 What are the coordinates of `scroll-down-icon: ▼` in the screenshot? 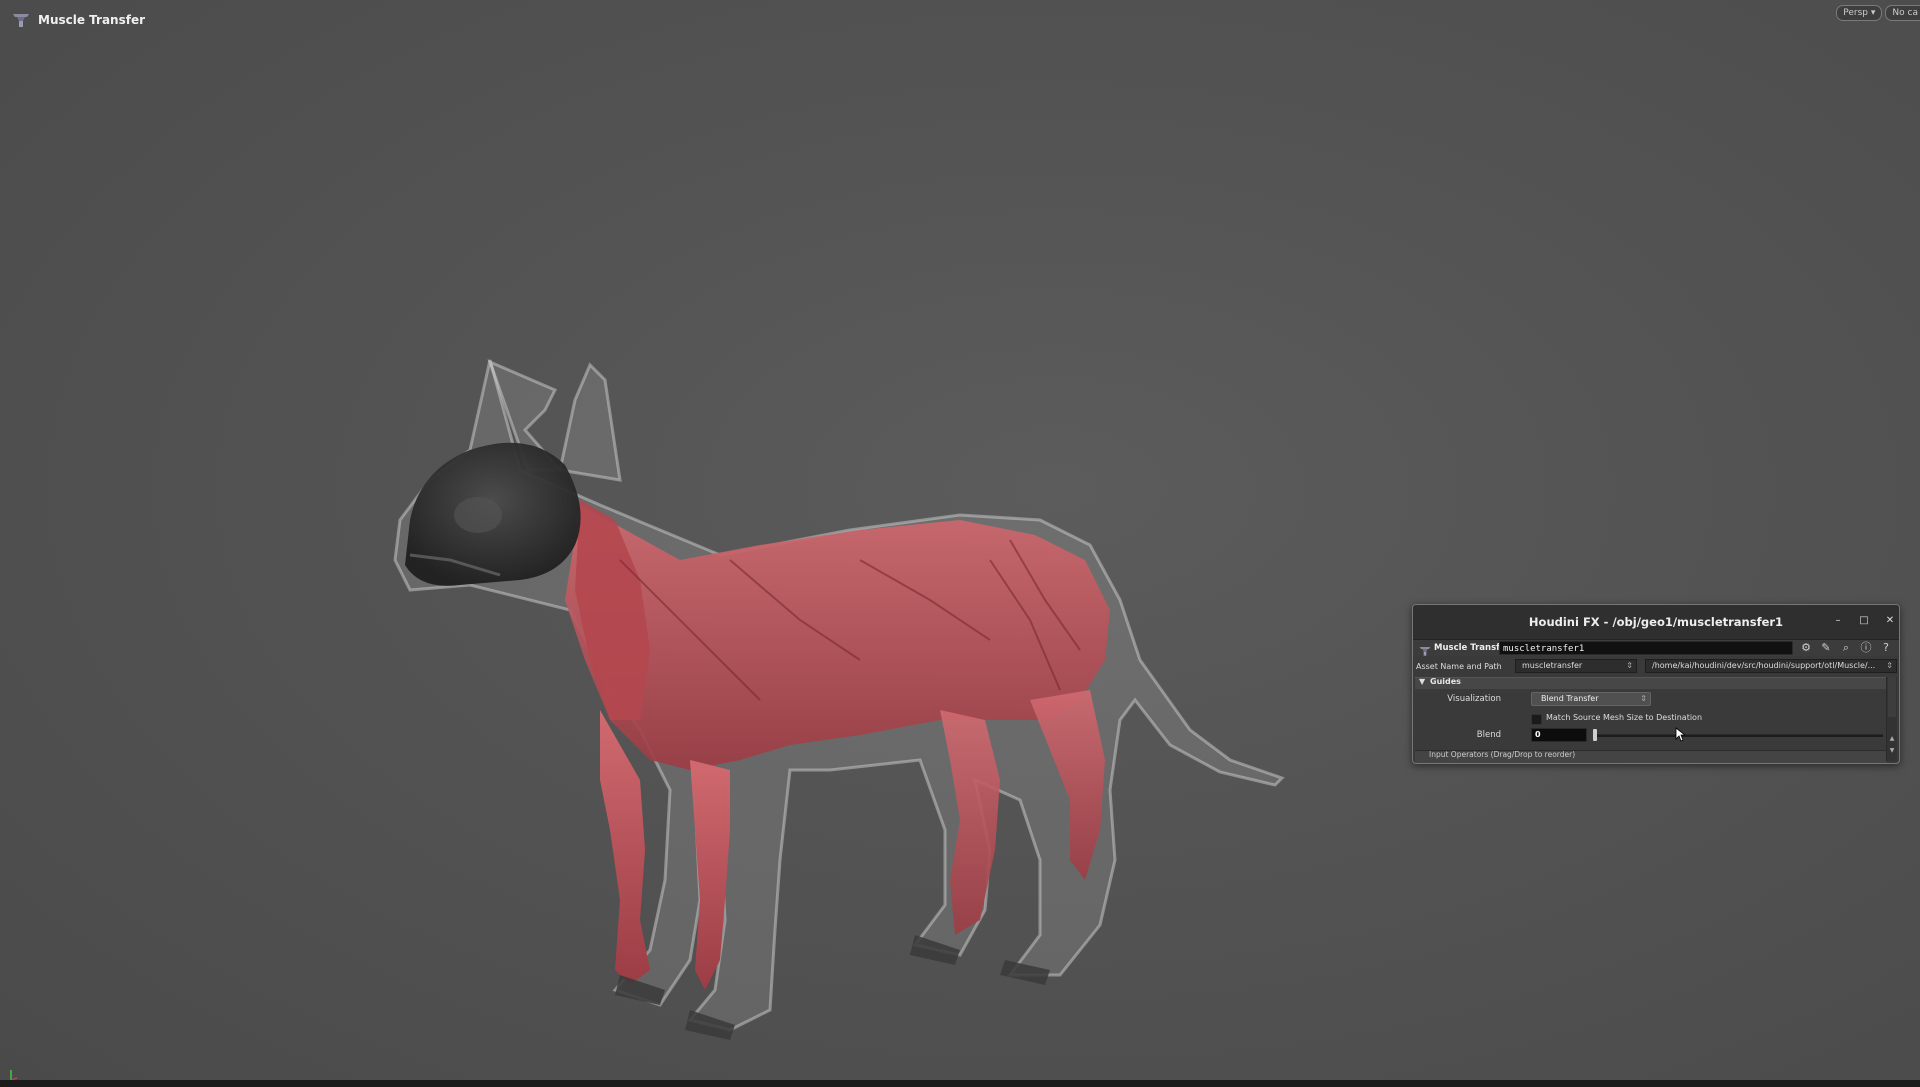 It's located at (1892, 751).